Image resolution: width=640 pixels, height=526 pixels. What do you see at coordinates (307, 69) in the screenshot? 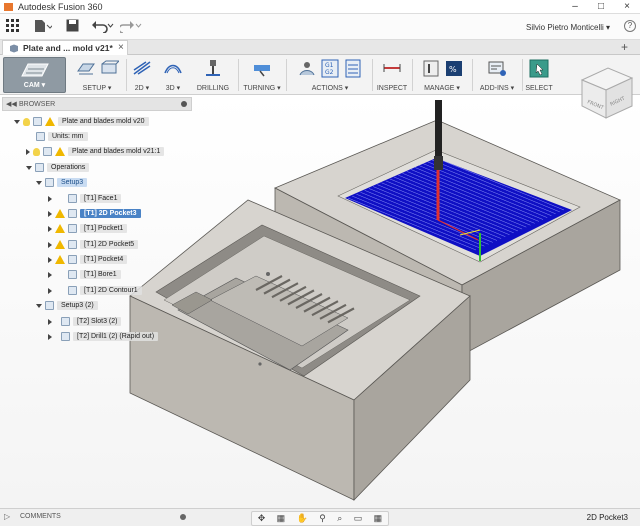
I see `simulate-icon` at bounding box center [307, 69].